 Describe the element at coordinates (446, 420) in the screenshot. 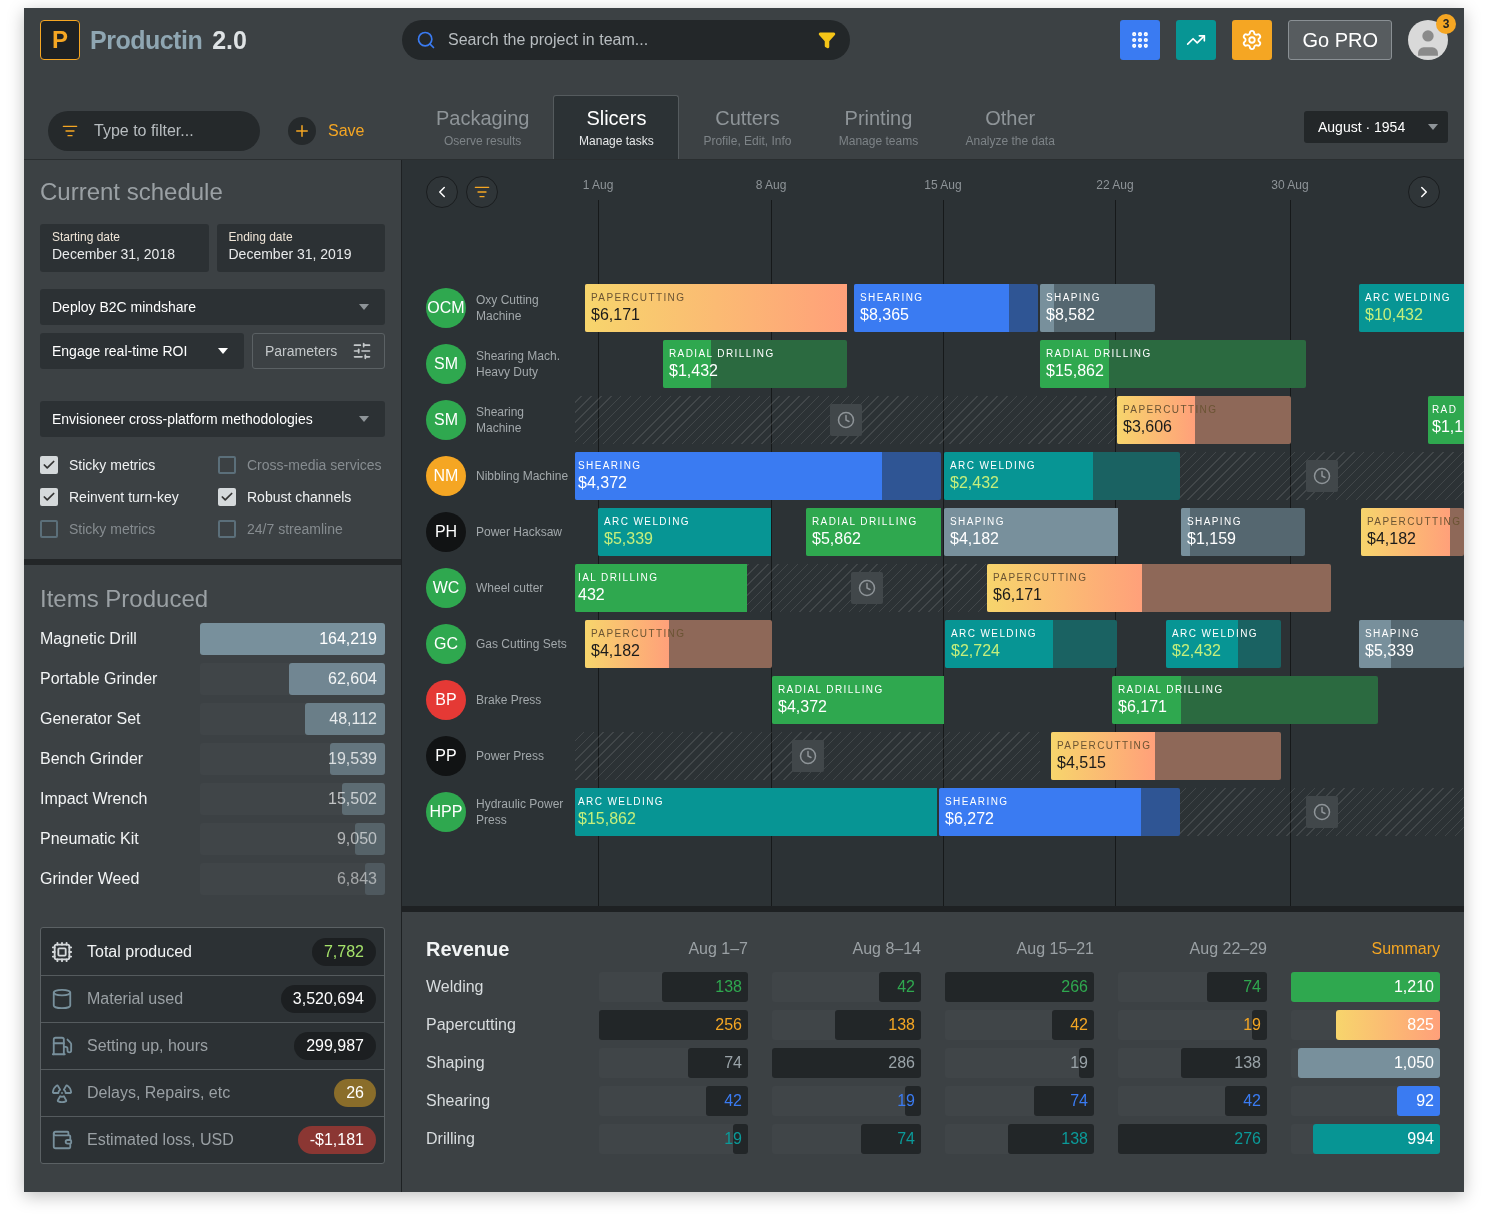

I see `machine-avatar: SM` at that location.